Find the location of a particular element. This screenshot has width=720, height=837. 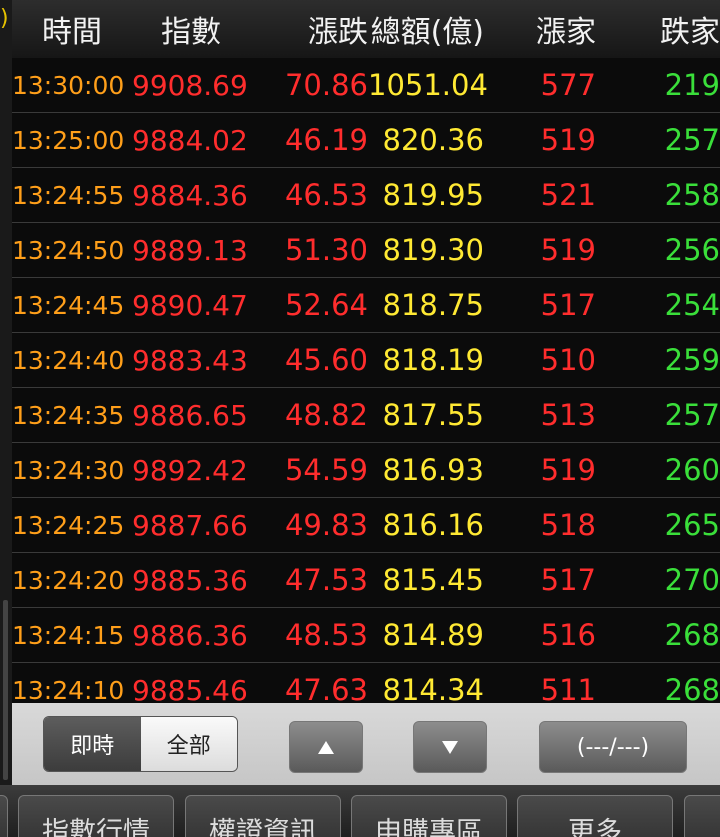

cell-down-count: 254 is located at coordinates (692, 305).